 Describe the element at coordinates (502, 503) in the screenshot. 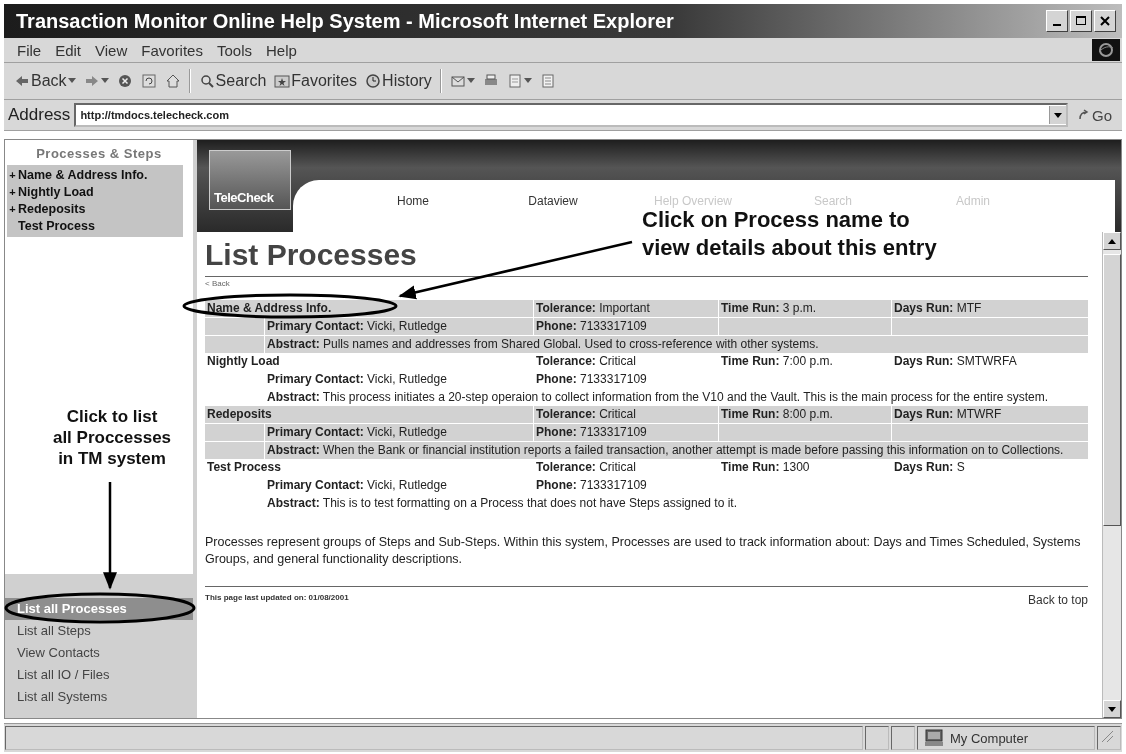

I see `abstract-text: Abstract: This is to test formatting on a Process that does not have Steps assigned to it.` at that location.